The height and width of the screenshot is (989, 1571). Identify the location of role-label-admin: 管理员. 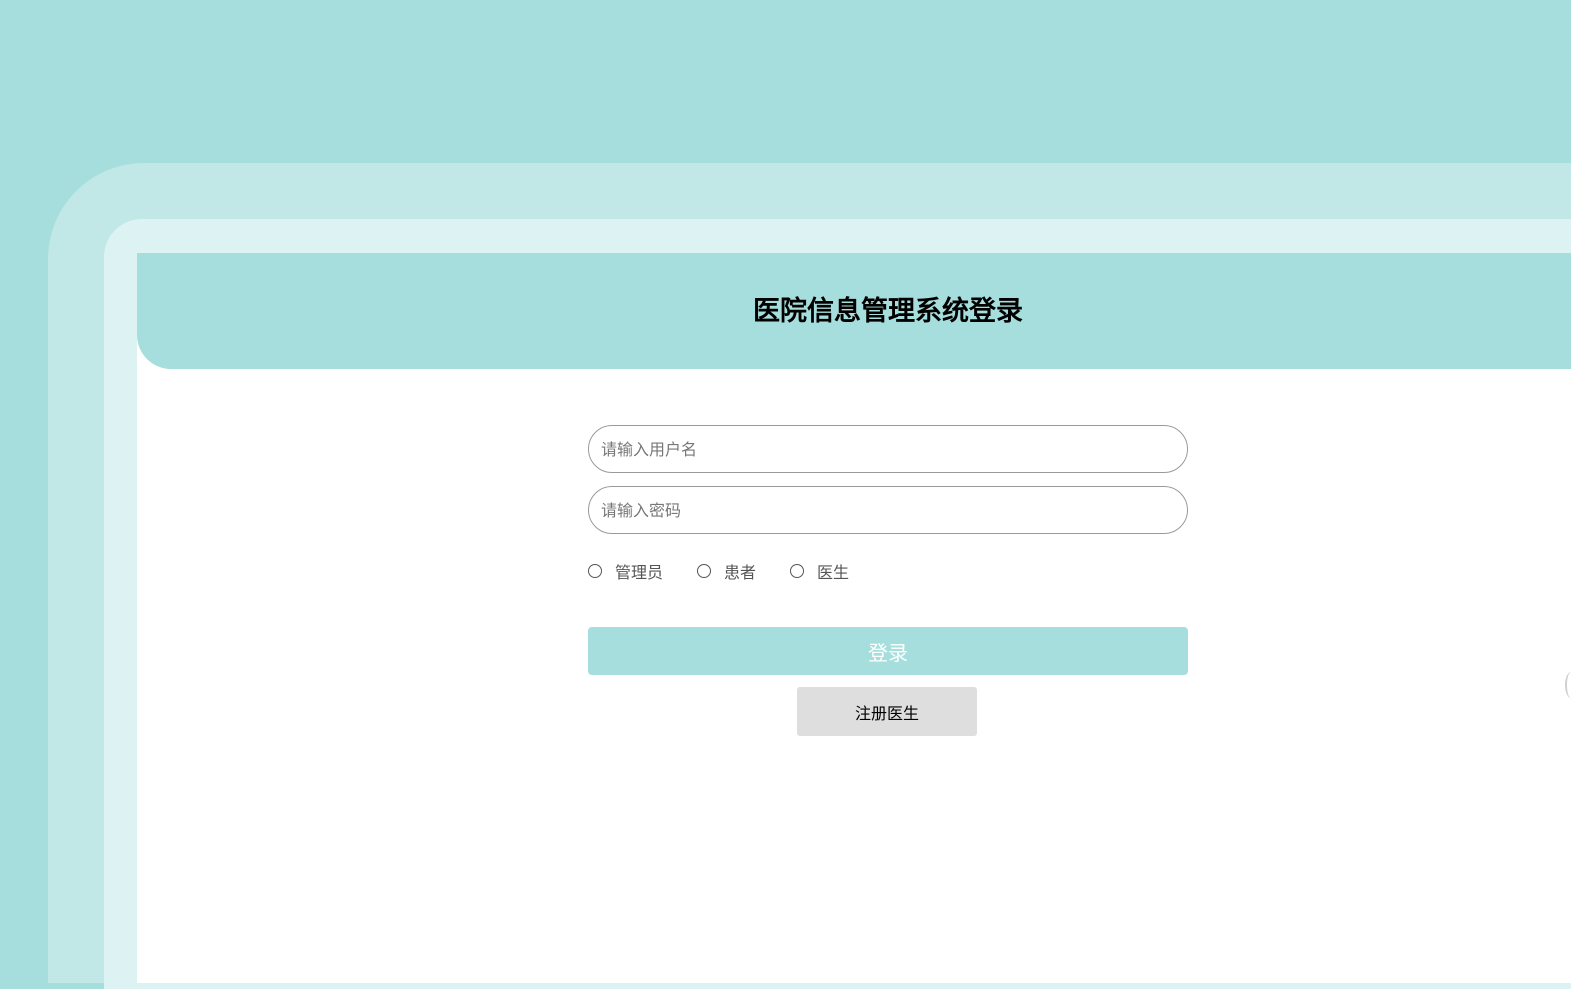
(639, 572).